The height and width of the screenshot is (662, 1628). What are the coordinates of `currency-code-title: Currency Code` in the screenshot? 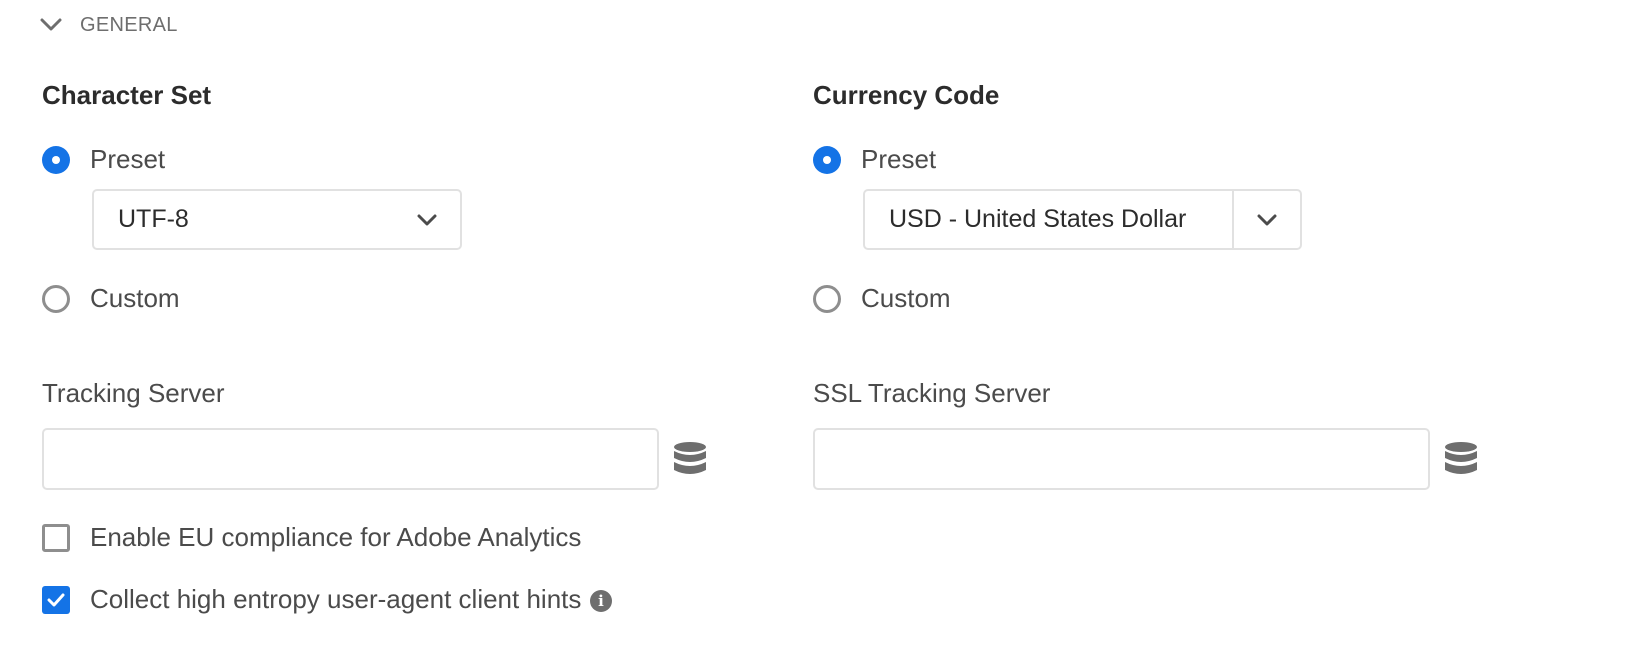 It's located at (906, 95).